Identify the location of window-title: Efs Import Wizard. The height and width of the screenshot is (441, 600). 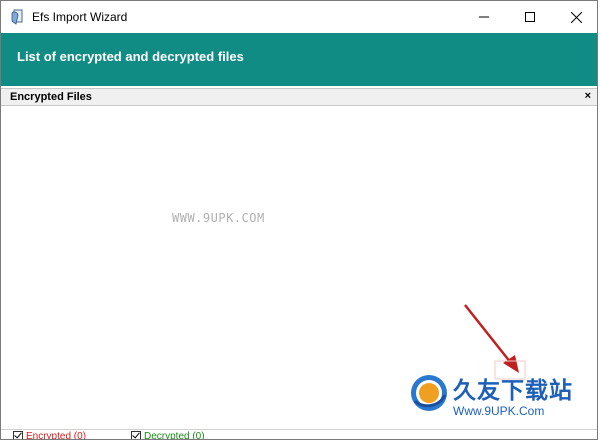
(80, 17).